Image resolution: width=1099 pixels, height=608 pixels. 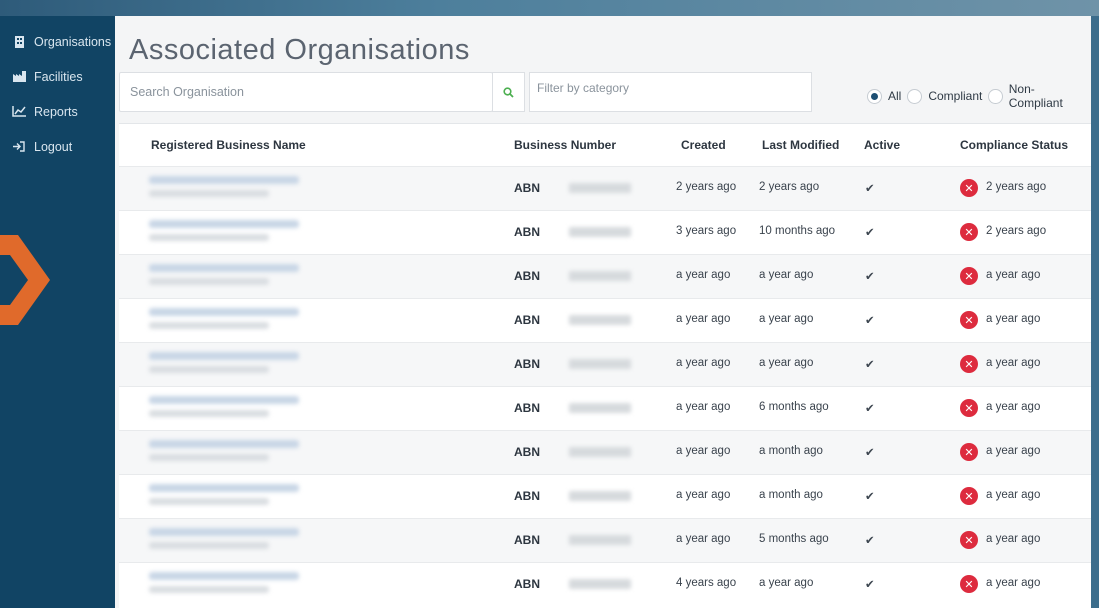 I want to click on last-modified-cell: 10 months ago, so click(x=797, y=231).